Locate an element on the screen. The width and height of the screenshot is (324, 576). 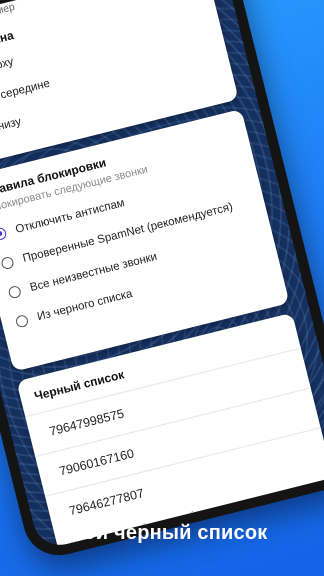
option-label: Внизу is located at coordinates (11, 125).